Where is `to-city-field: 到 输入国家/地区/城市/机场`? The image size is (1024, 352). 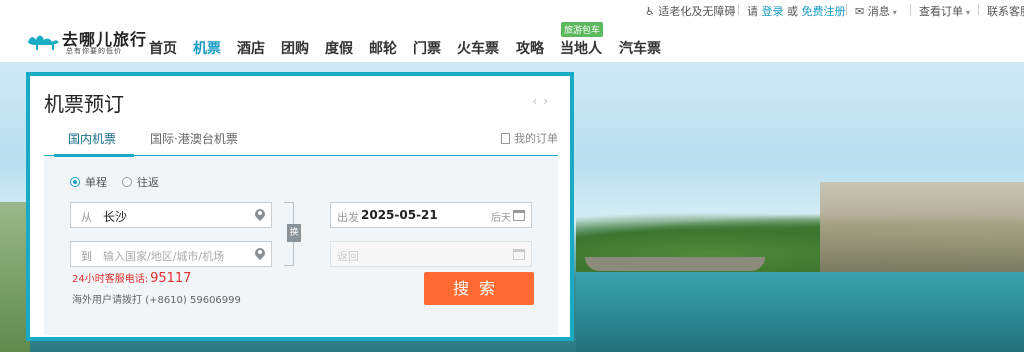 to-city-field: 到 输入国家/地区/城市/机场 is located at coordinates (171, 254).